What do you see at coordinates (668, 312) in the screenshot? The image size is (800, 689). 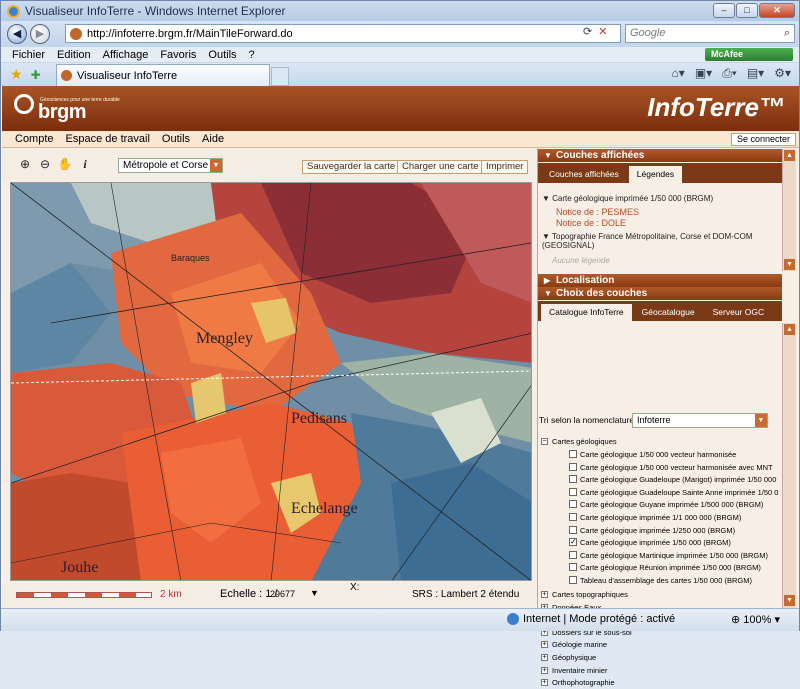 I see `tab-geocatalogue: Géocatalogue` at bounding box center [668, 312].